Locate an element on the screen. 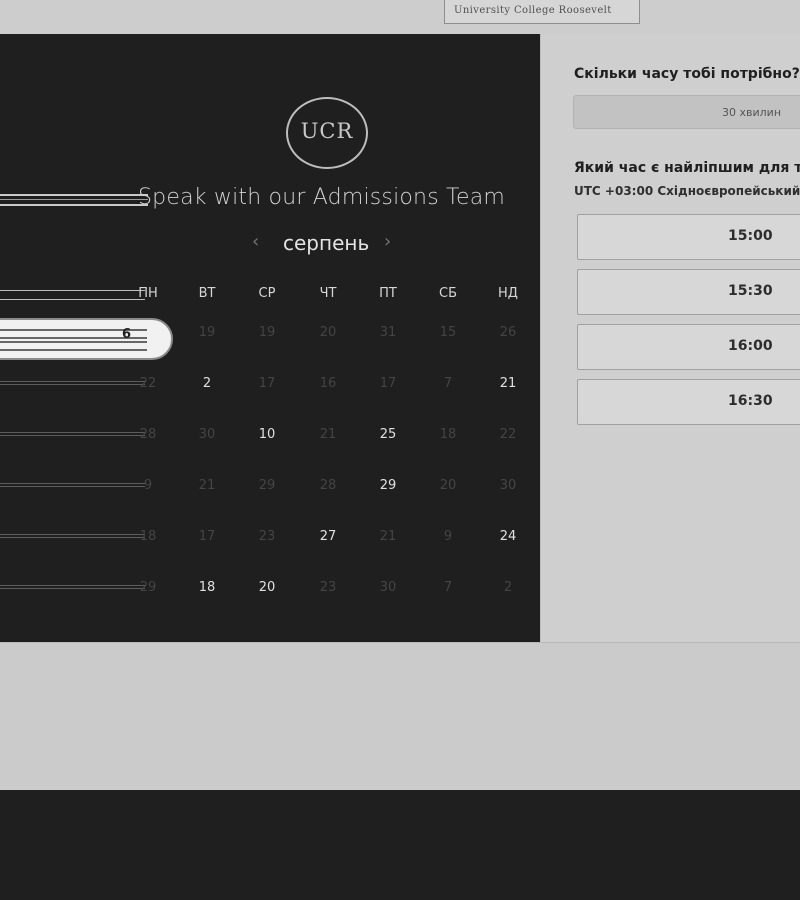  weekday-label: СБ is located at coordinates (448, 293).